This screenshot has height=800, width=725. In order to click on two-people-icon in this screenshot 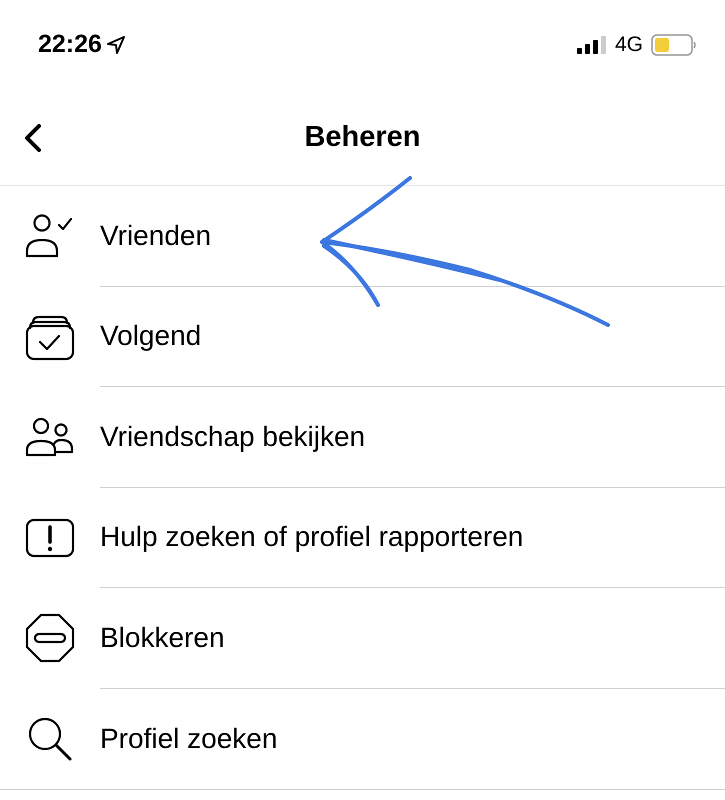, I will do `click(50, 437)`.